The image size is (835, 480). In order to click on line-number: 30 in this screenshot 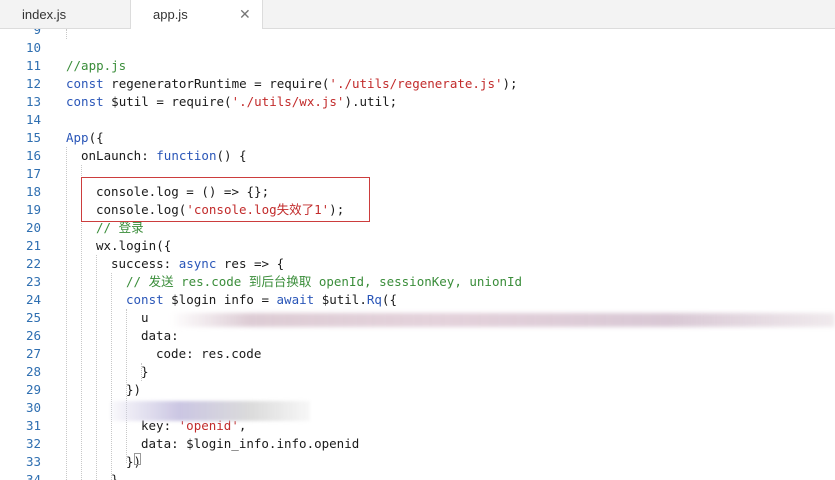, I will do `click(33, 407)`.